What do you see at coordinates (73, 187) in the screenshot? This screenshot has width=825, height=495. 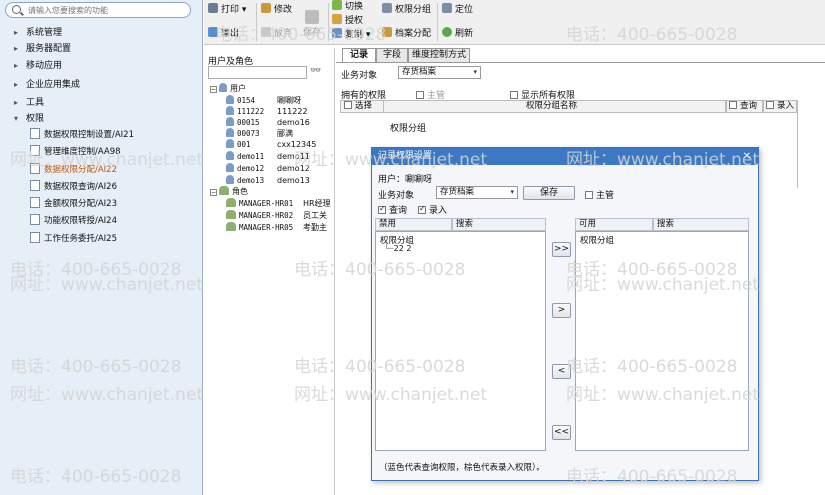 I see `sub-item-data-permission-query: 数据权限查询/AI26` at bounding box center [73, 187].